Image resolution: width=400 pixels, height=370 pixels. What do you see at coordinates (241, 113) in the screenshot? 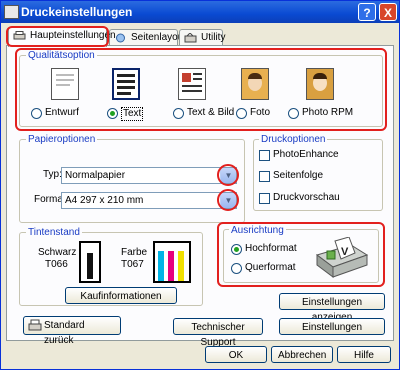
I see `radio-photo` at bounding box center [241, 113].